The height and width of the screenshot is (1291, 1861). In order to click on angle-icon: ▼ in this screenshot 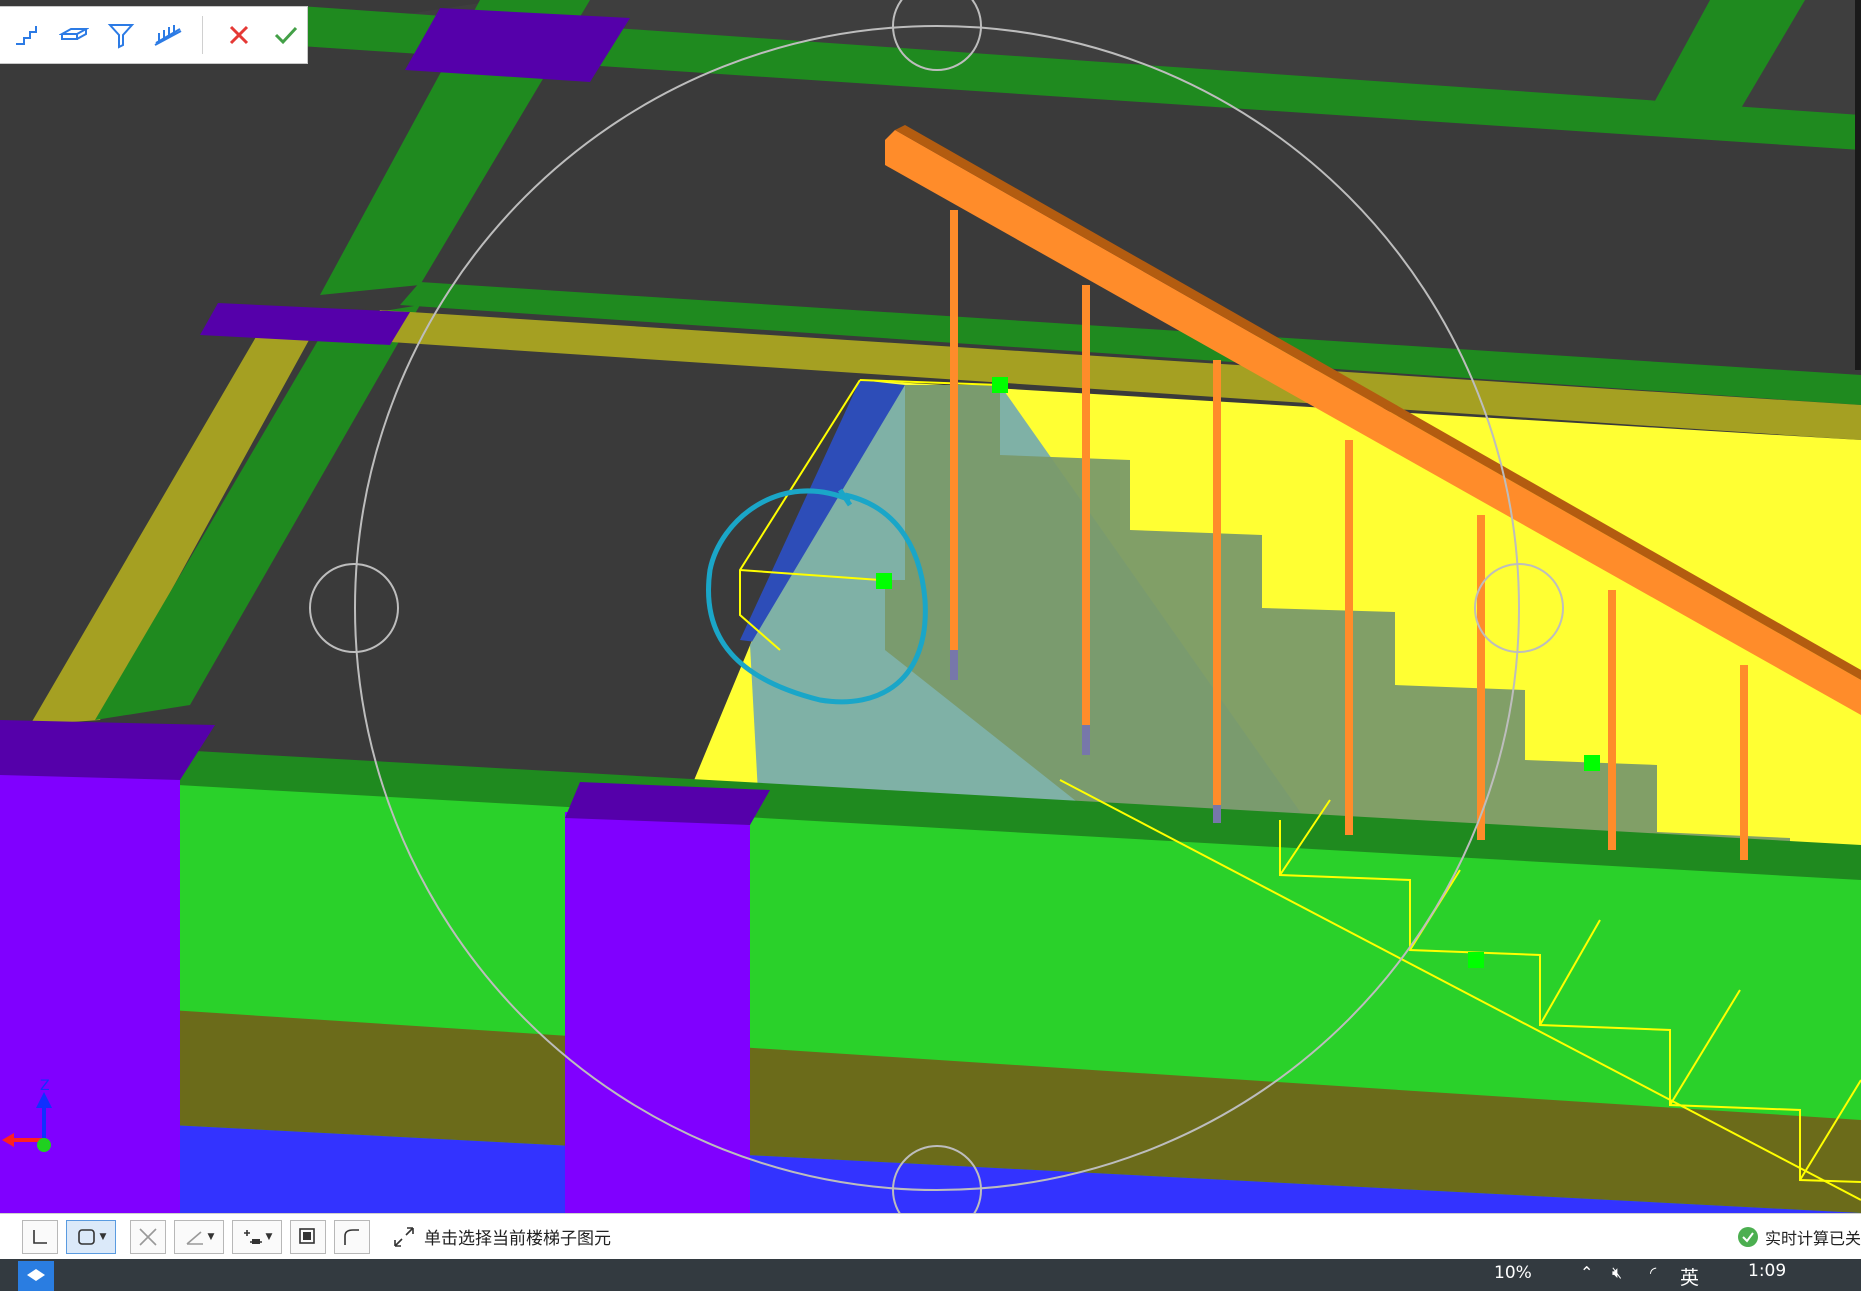, I will do `click(199, 1236)`.